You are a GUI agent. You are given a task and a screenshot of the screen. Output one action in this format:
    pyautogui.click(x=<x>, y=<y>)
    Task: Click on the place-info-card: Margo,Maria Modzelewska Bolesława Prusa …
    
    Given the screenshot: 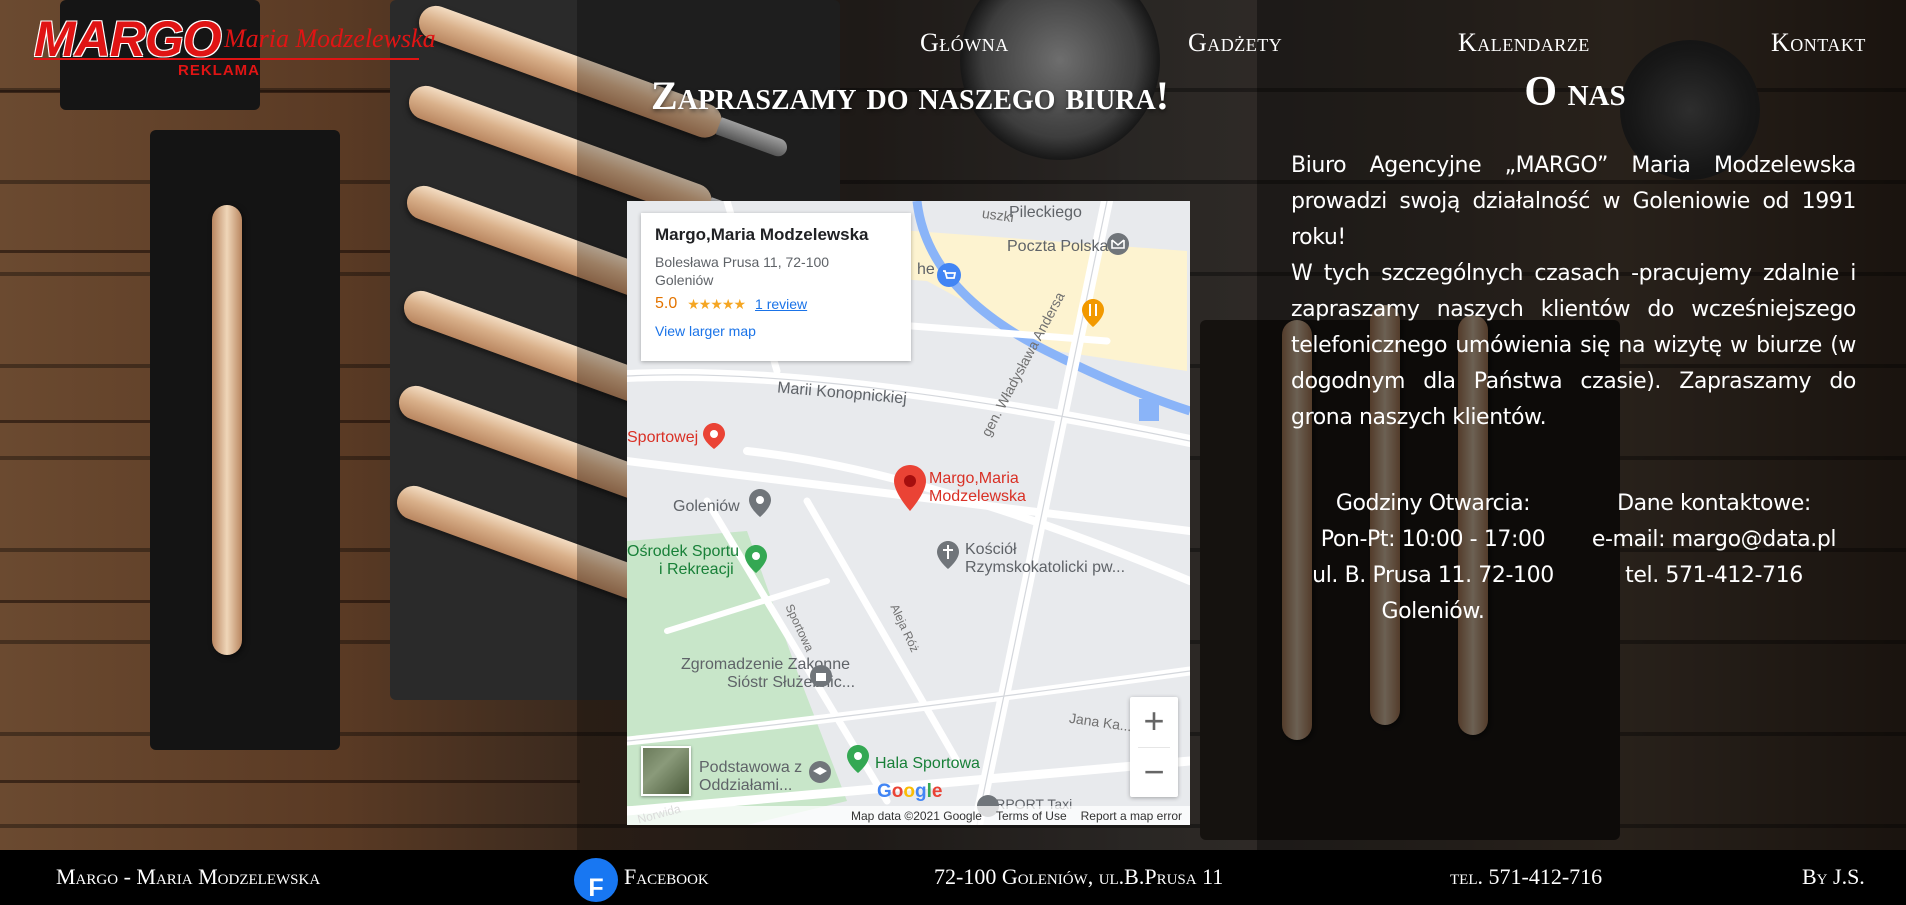 What is the action you would take?
    pyautogui.click(x=776, y=287)
    